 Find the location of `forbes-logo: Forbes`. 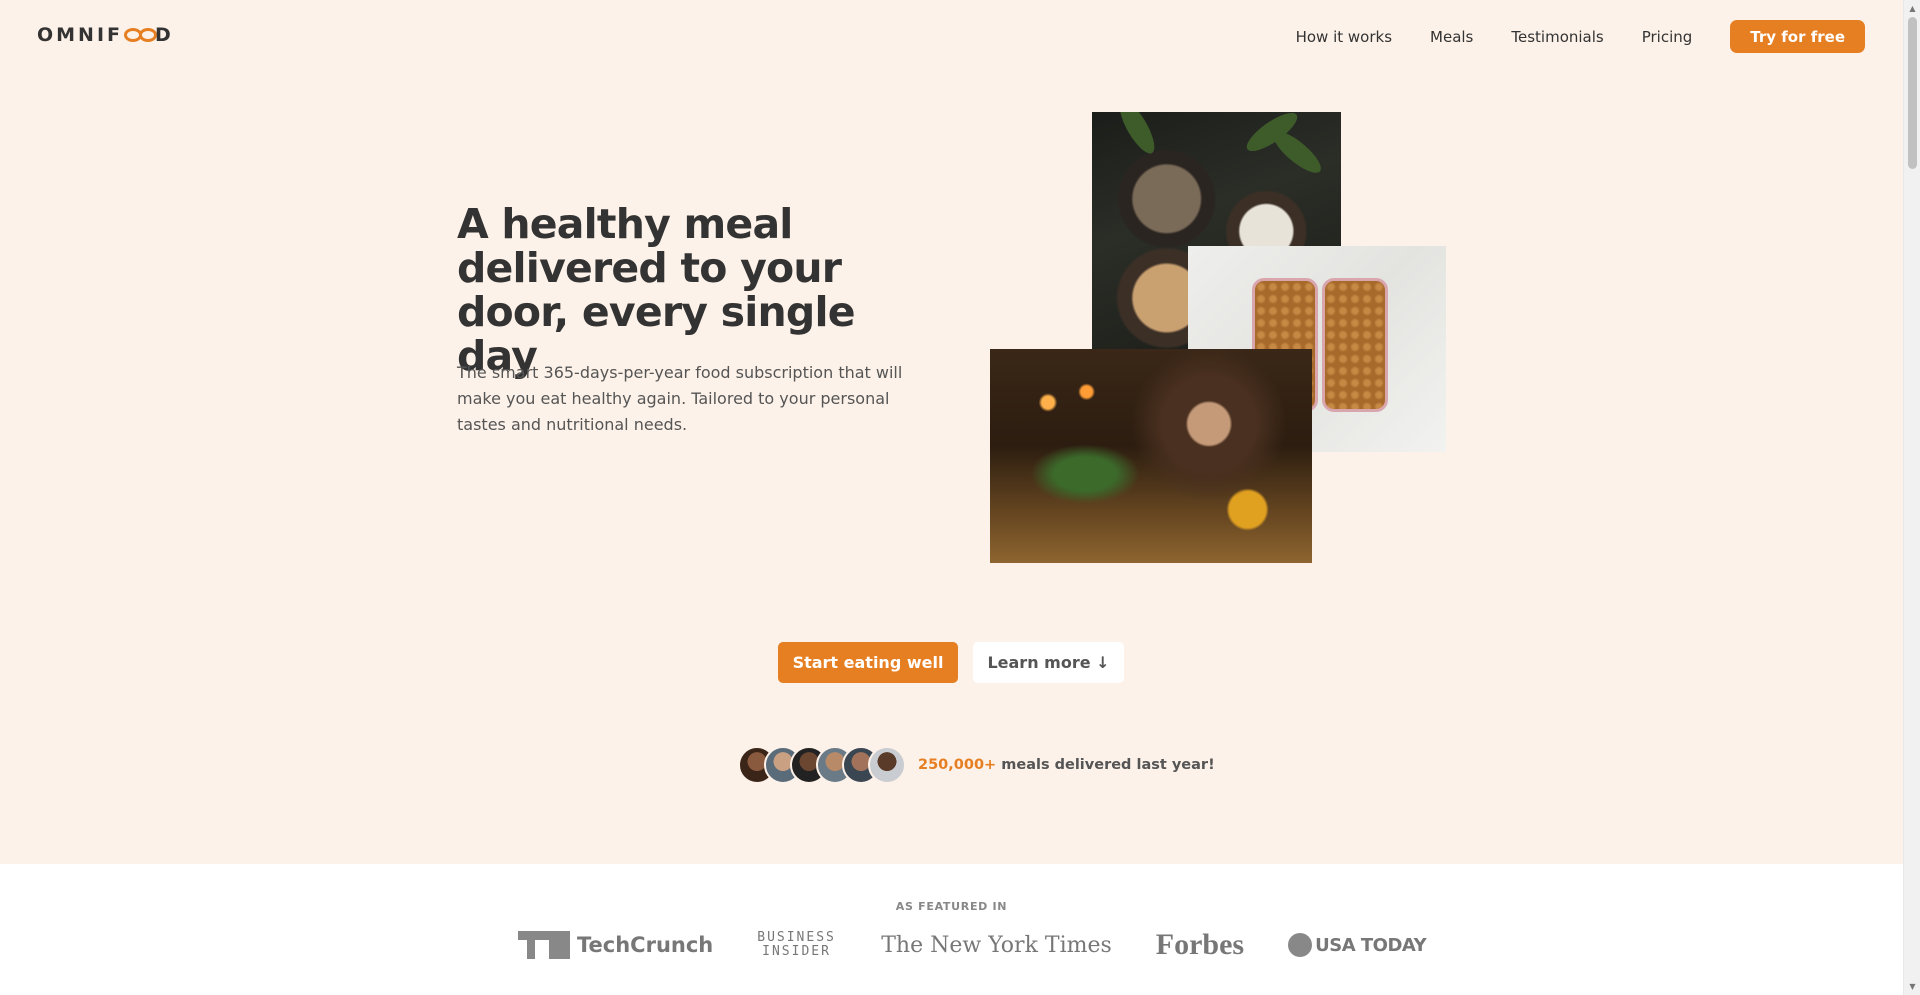

forbes-logo: Forbes is located at coordinates (1200, 944).